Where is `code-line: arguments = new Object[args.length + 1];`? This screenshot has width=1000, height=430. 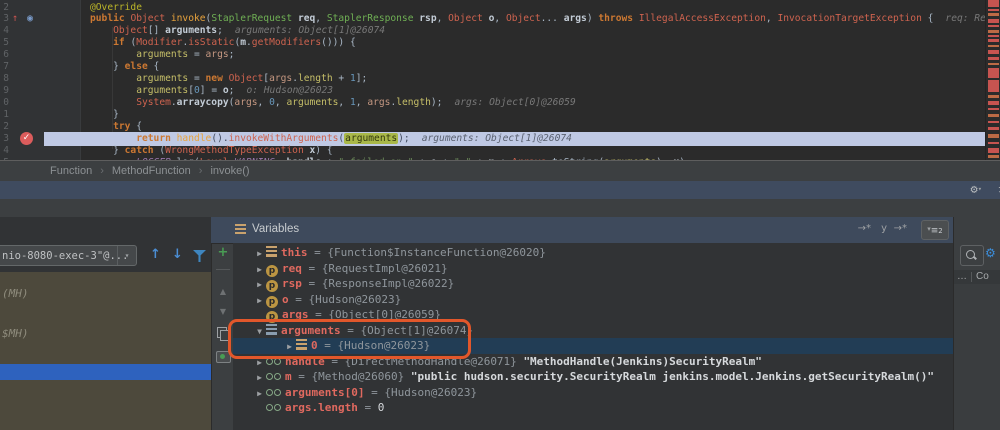 code-line: arguments = new Object[args.length + 1]; is located at coordinates (537, 79).